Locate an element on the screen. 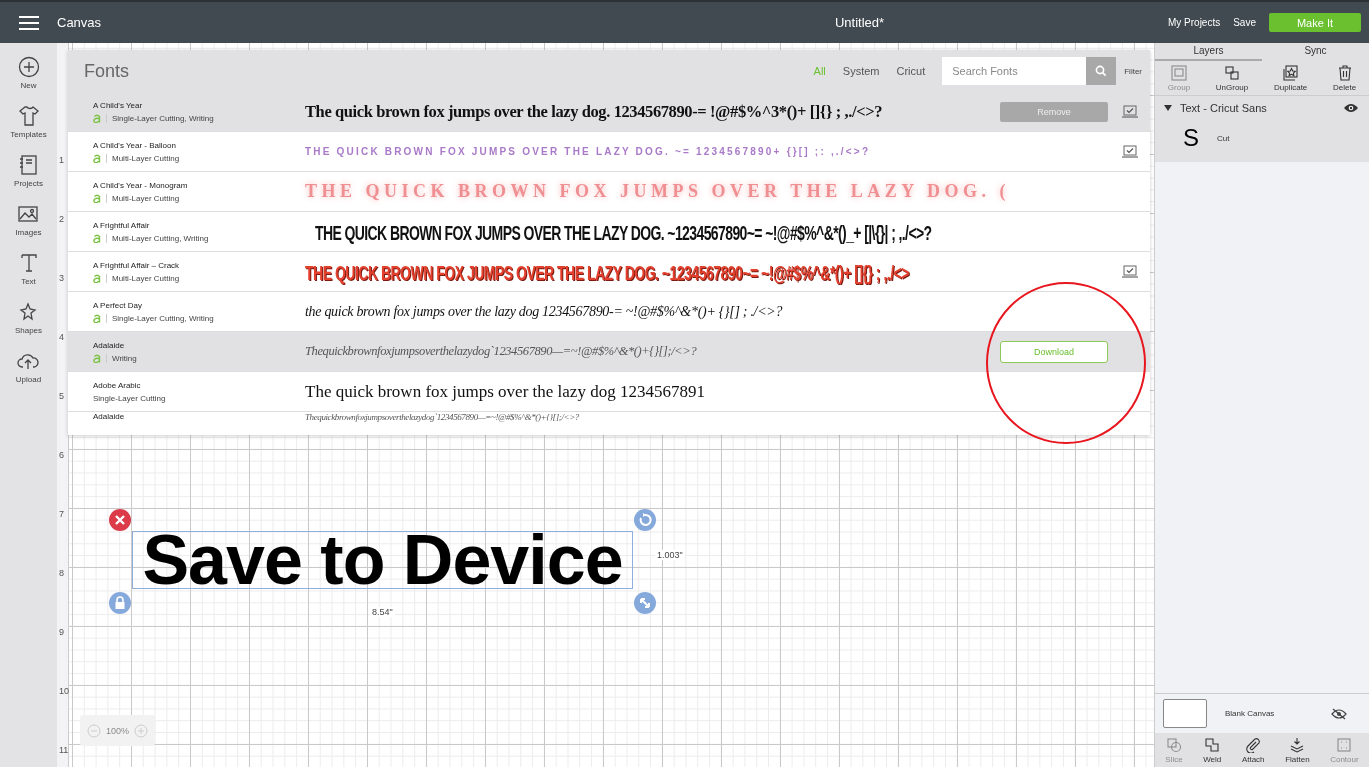  filter-tab: System is located at coordinates (861, 71).